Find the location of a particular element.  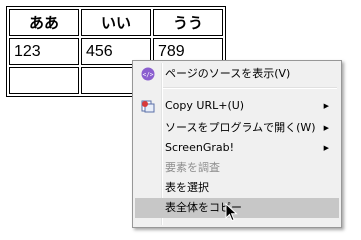

table-header-cell: うう is located at coordinates (188, 22).